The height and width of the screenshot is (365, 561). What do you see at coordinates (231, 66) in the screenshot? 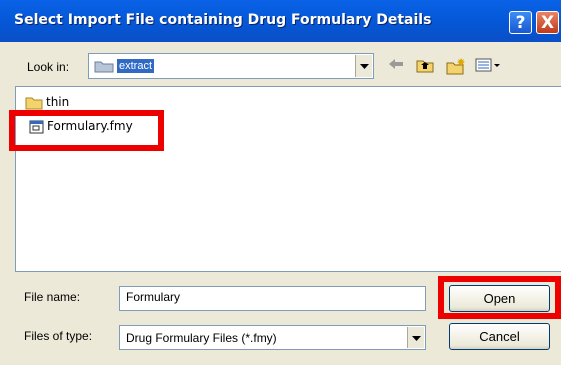
I see `look-in-dropdown: extract` at bounding box center [231, 66].